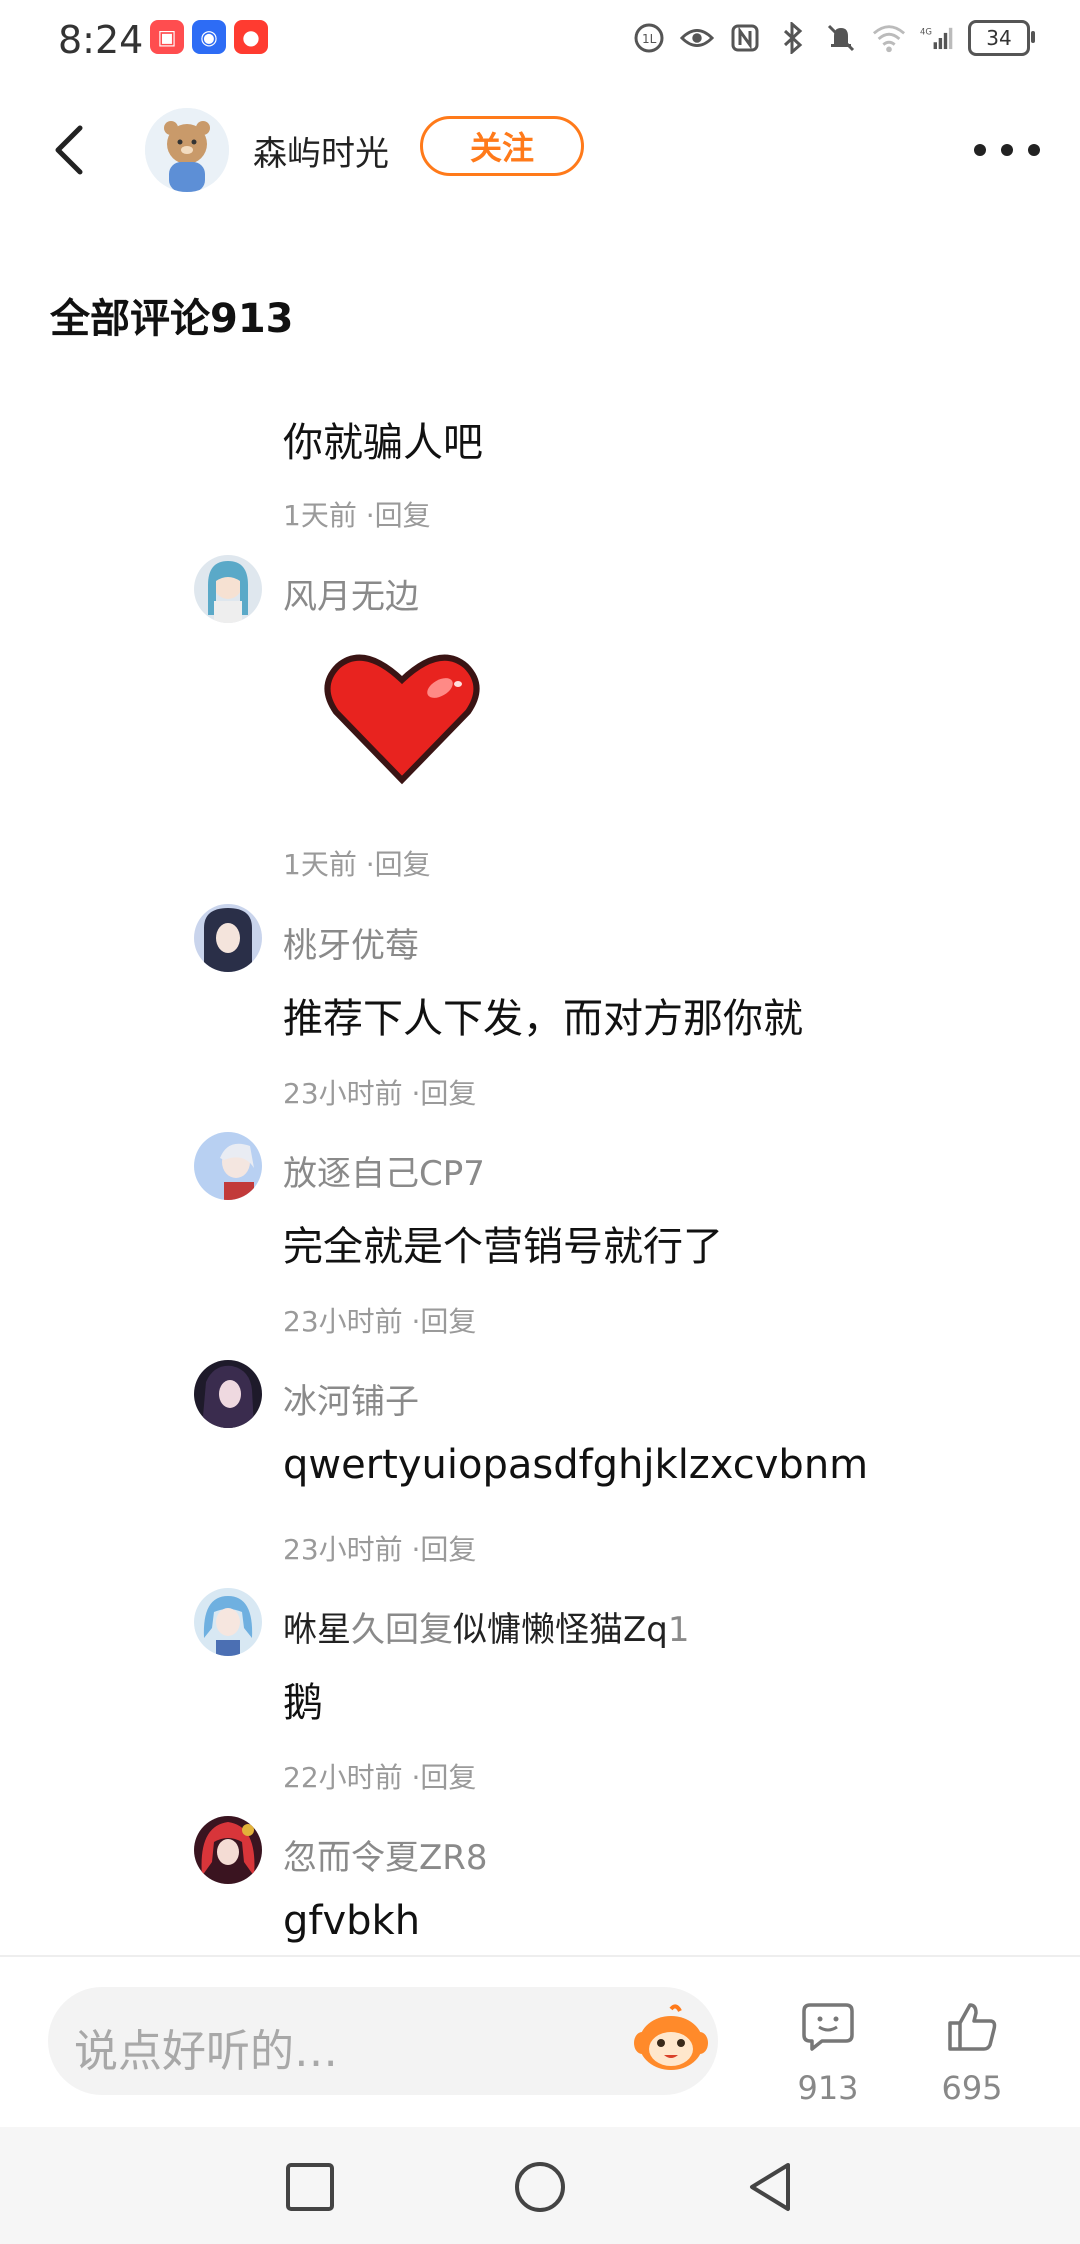 Image resolution: width=1080 pixels, height=2244 pixels. What do you see at coordinates (251, 37) in the screenshot?
I see `news-app-icon: ●` at bounding box center [251, 37].